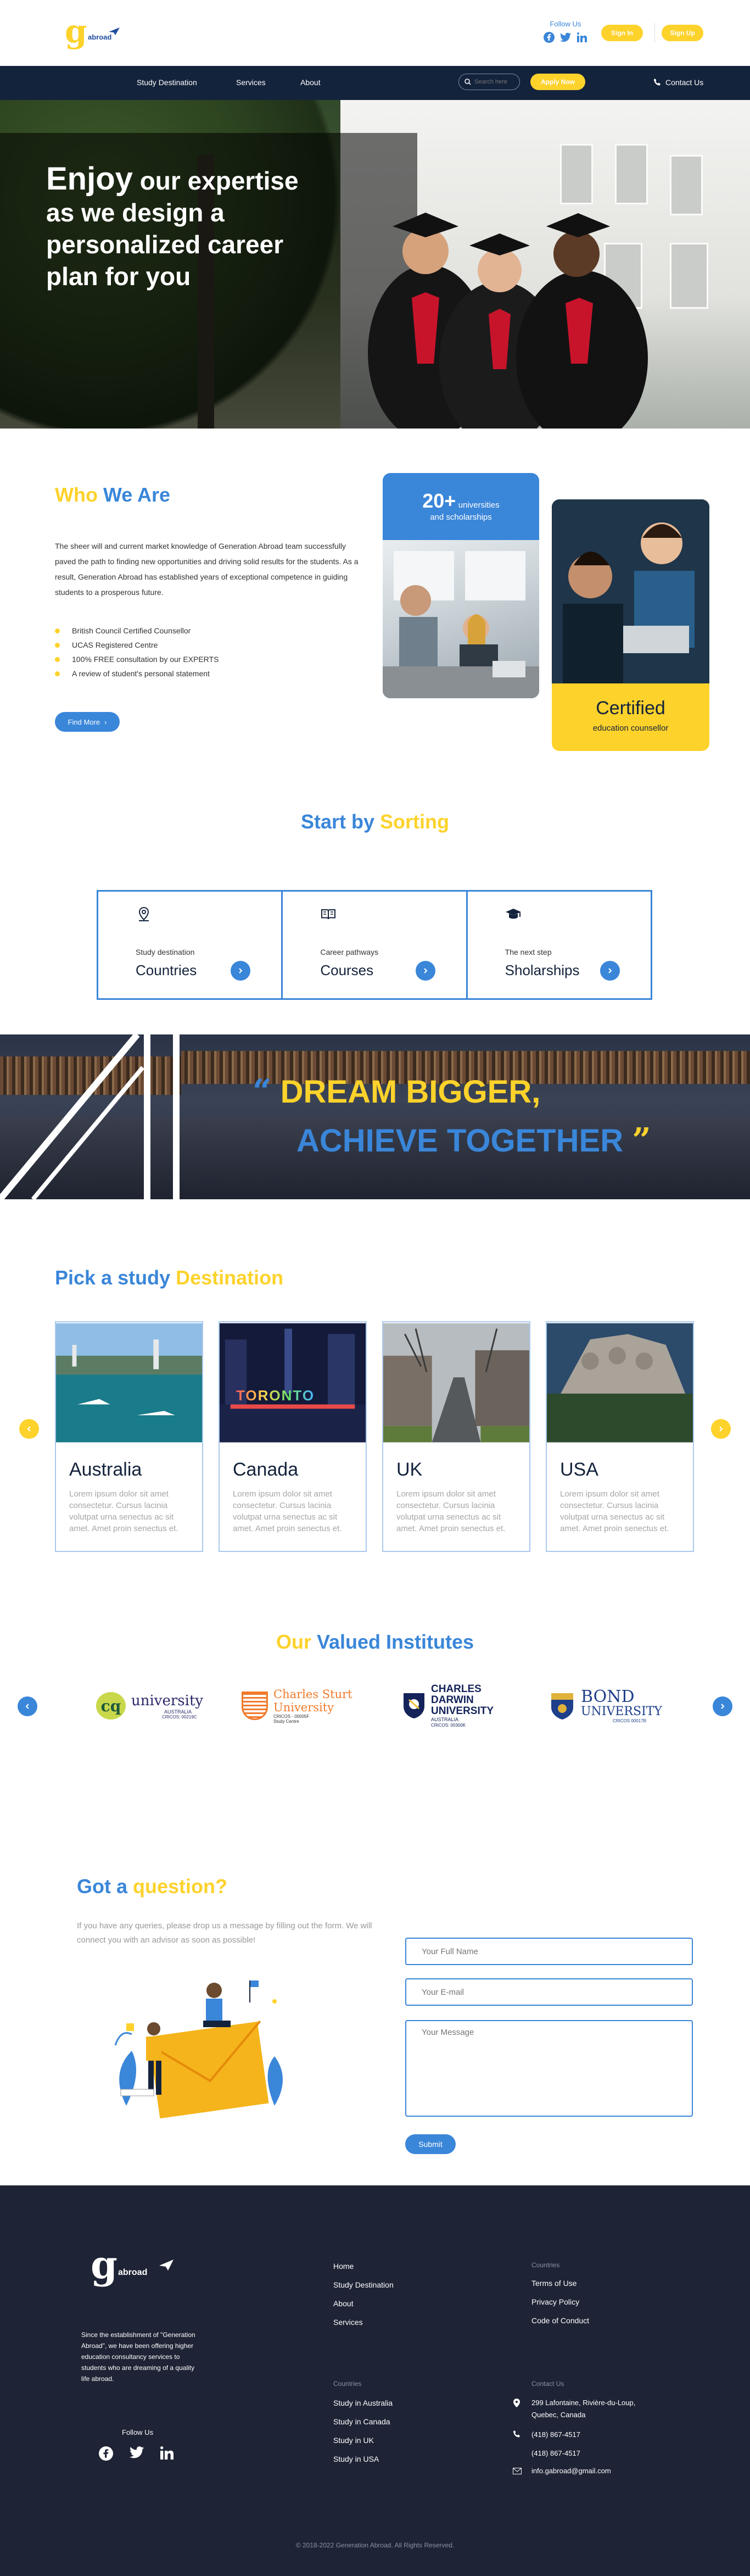  What do you see at coordinates (722, 1706) in the screenshot?
I see `next-institute-button` at bounding box center [722, 1706].